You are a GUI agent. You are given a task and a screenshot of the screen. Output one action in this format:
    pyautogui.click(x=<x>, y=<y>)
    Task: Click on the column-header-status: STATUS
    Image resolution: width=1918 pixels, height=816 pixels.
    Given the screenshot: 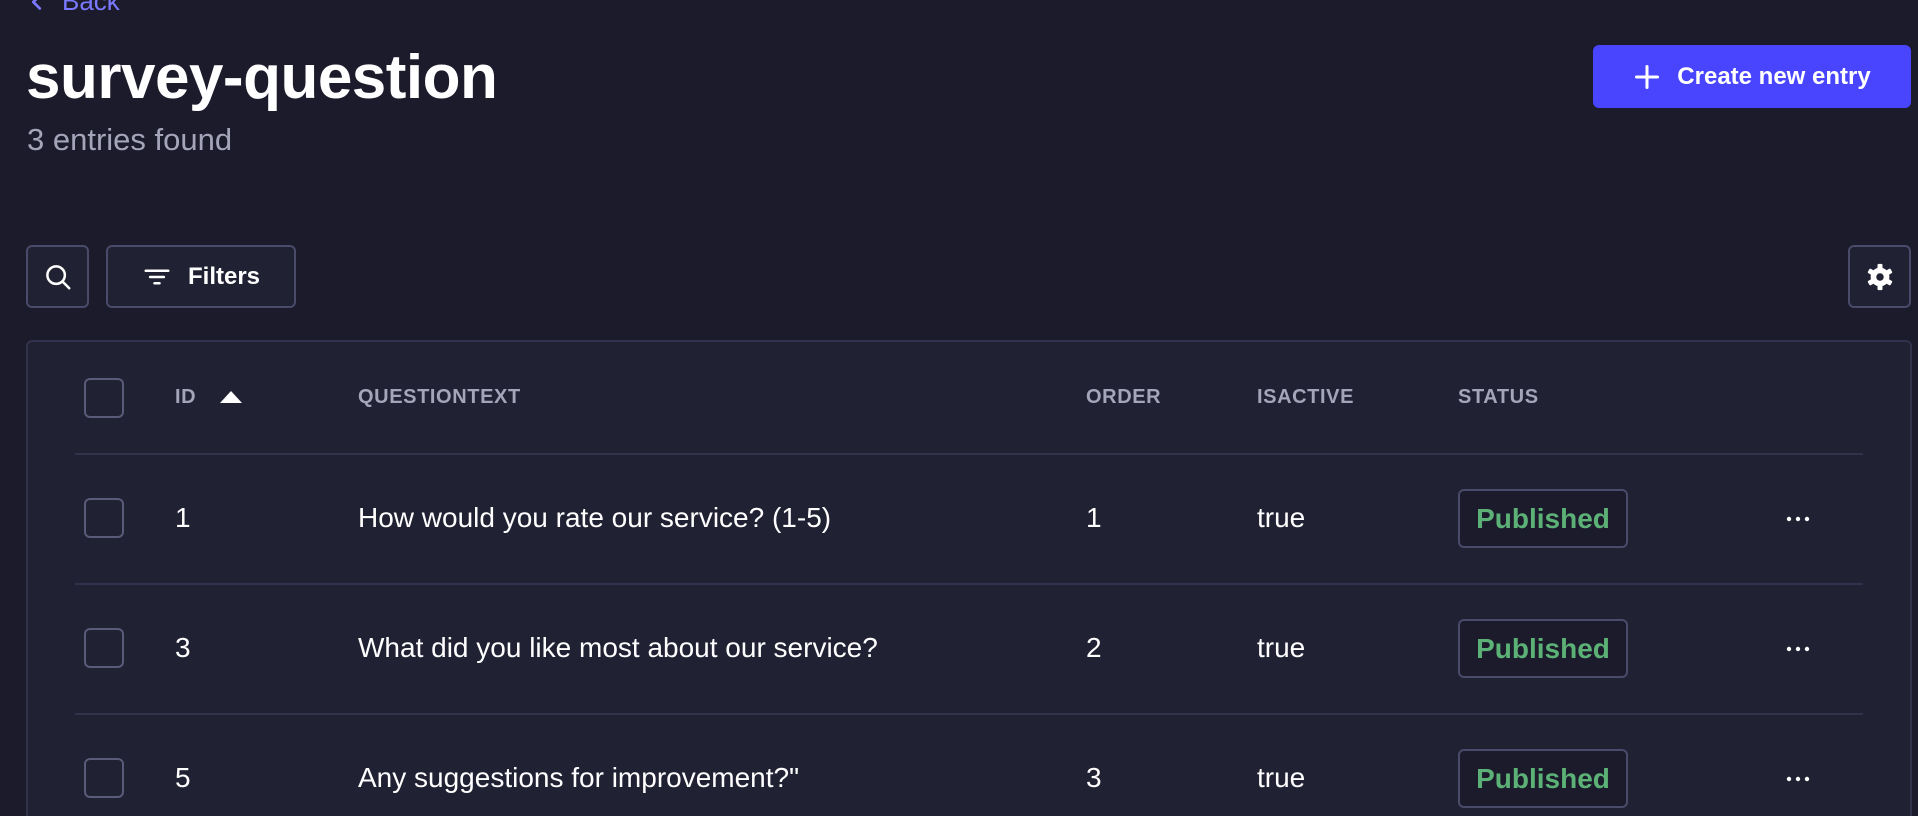 What is the action you would take?
    pyautogui.click(x=1498, y=397)
    